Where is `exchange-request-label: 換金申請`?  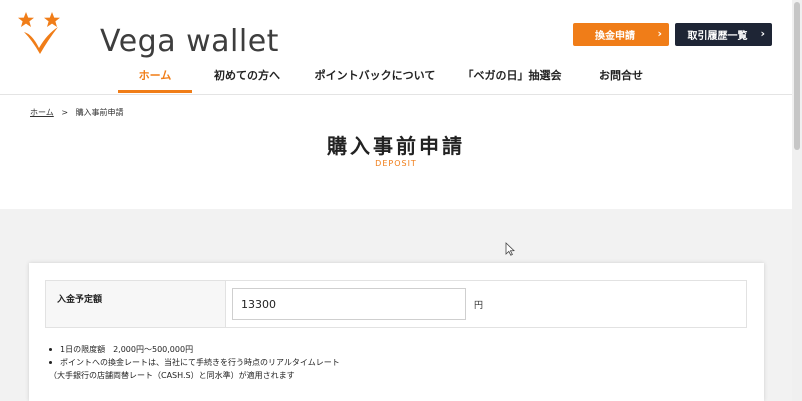 exchange-request-label: 換金申請 is located at coordinates (615, 36).